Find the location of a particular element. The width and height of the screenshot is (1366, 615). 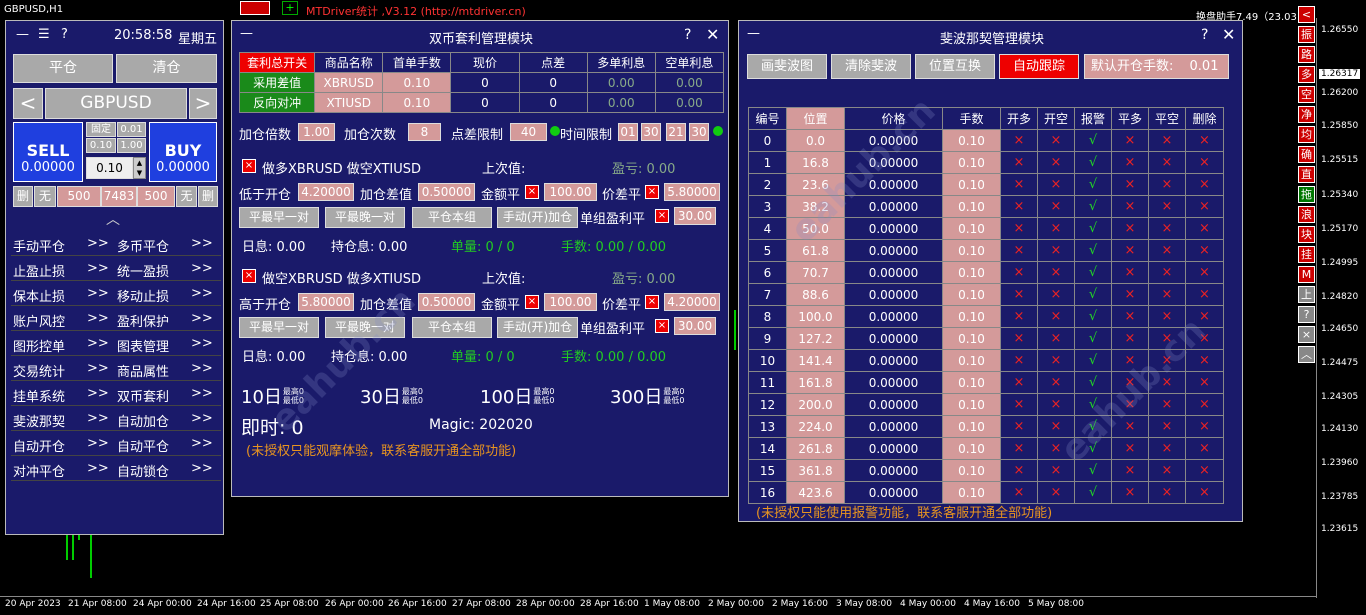

menu-item: 图表管理 is located at coordinates (143, 345).